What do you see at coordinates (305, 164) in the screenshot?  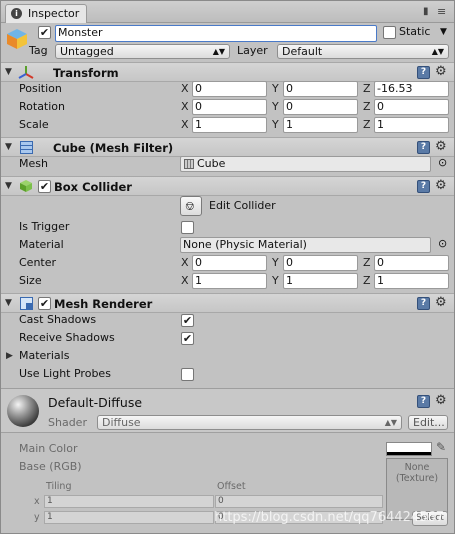 I see `mesh-object-field: Cube` at bounding box center [305, 164].